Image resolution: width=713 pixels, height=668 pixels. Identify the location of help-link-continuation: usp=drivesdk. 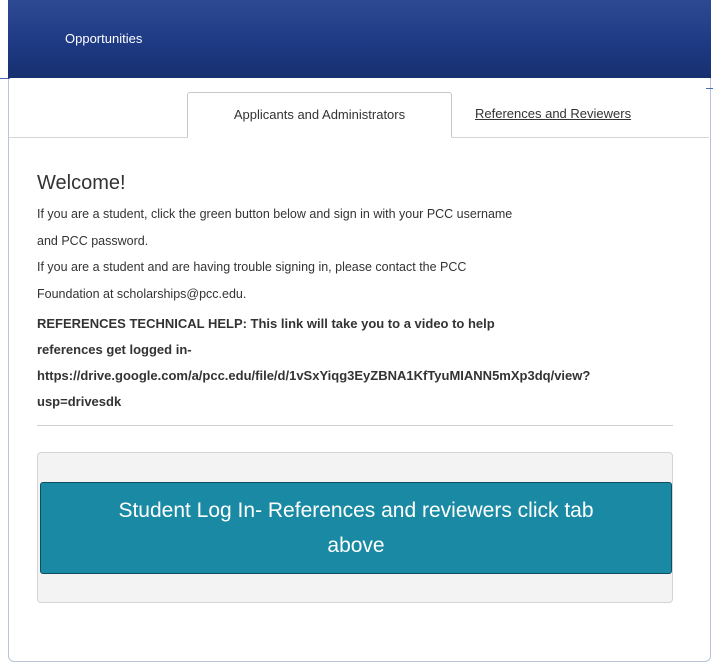
(79, 401).